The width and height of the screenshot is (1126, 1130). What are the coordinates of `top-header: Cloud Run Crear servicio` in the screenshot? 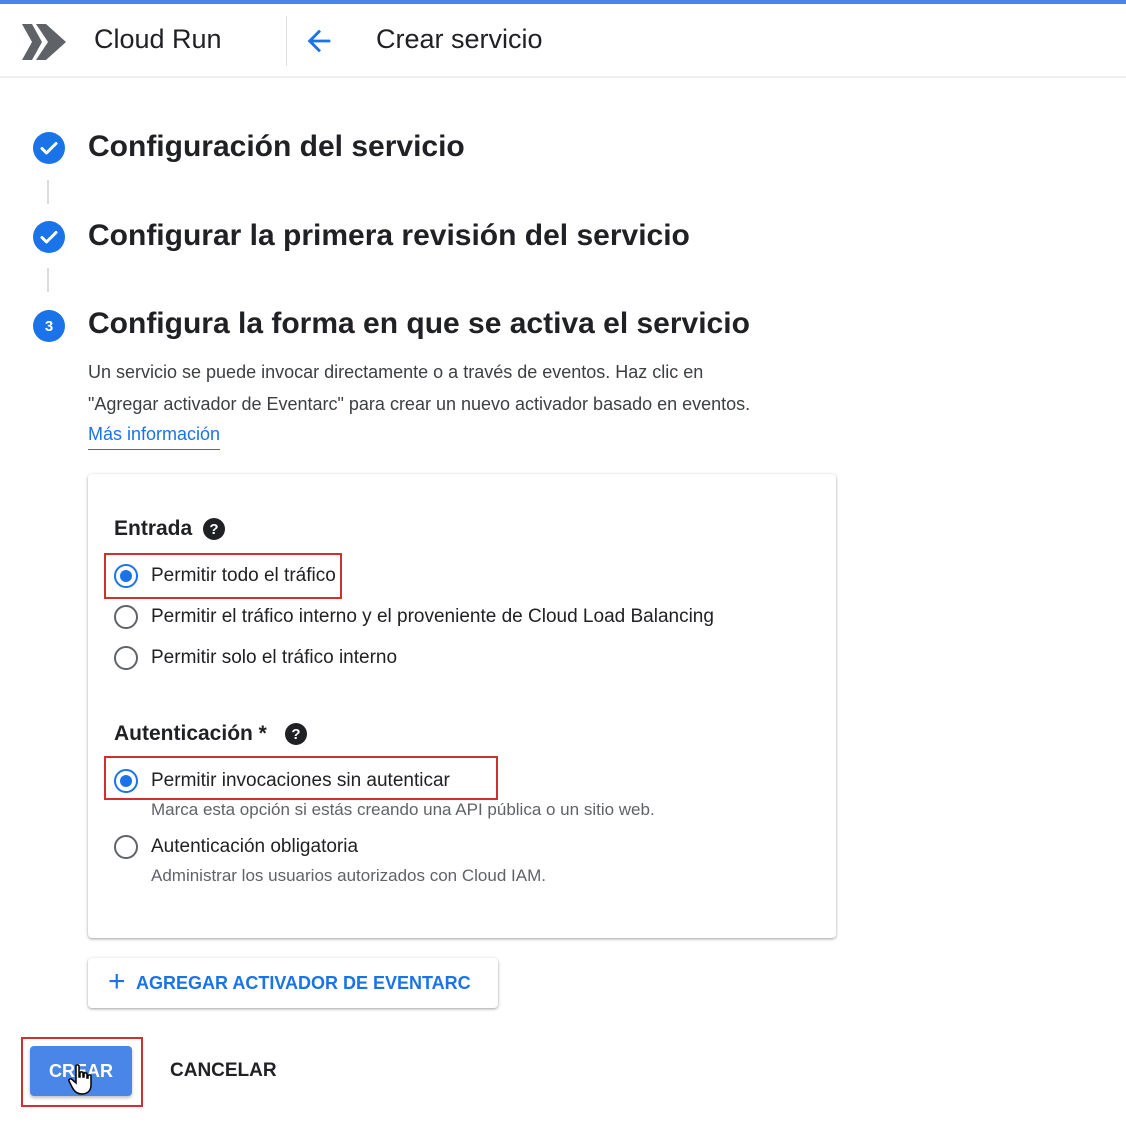 It's located at (563, 41).